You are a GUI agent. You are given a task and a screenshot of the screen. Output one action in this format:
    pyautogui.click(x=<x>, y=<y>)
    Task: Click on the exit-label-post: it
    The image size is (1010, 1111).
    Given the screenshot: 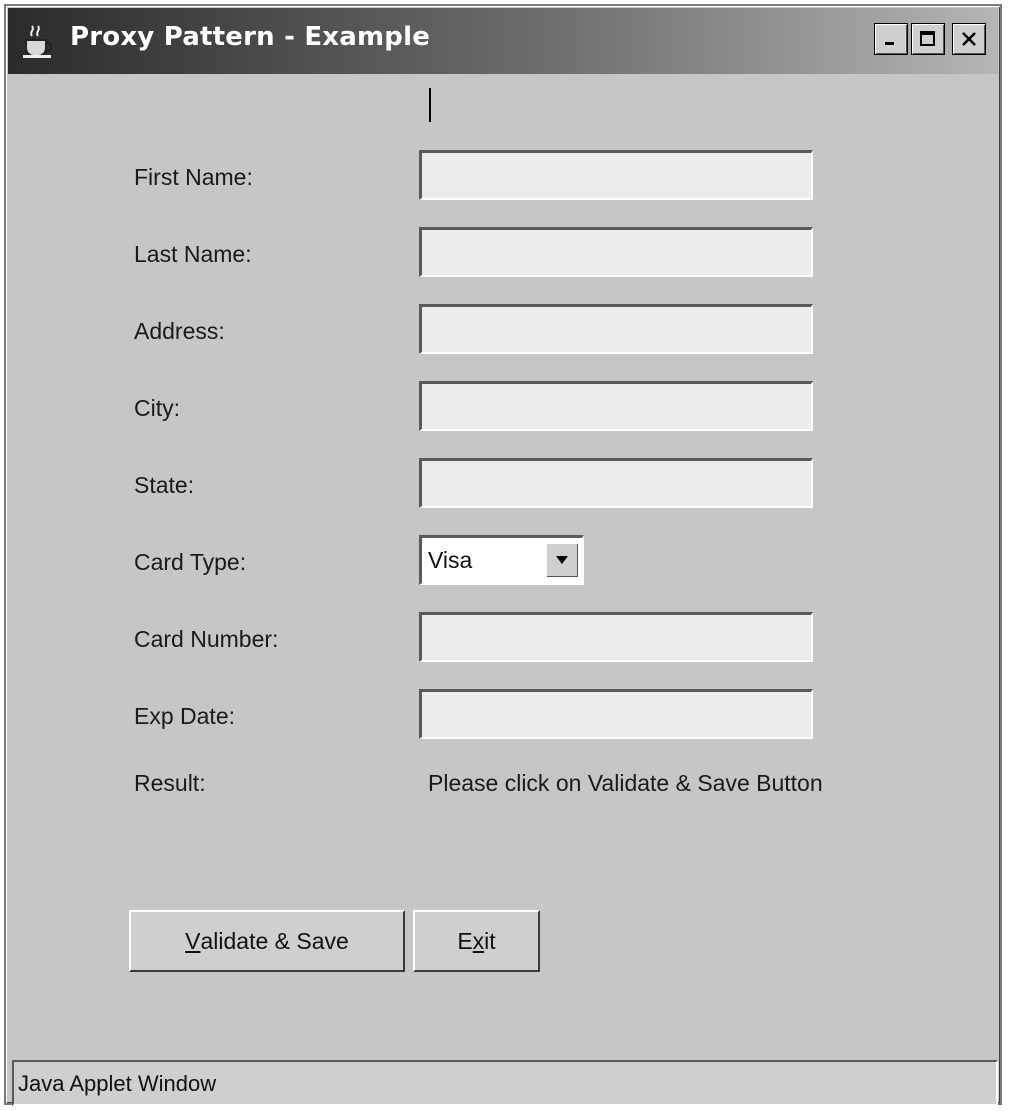 What is the action you would take?
    pyautogui.click(x=490, y=940)
    